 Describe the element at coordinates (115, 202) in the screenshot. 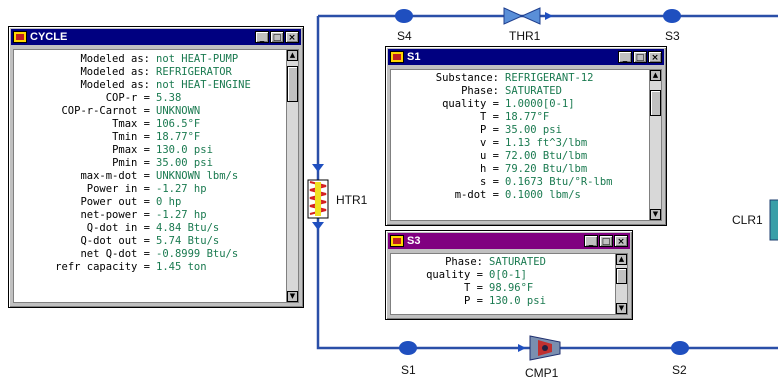

I see `property-label: Power out =` at that location.